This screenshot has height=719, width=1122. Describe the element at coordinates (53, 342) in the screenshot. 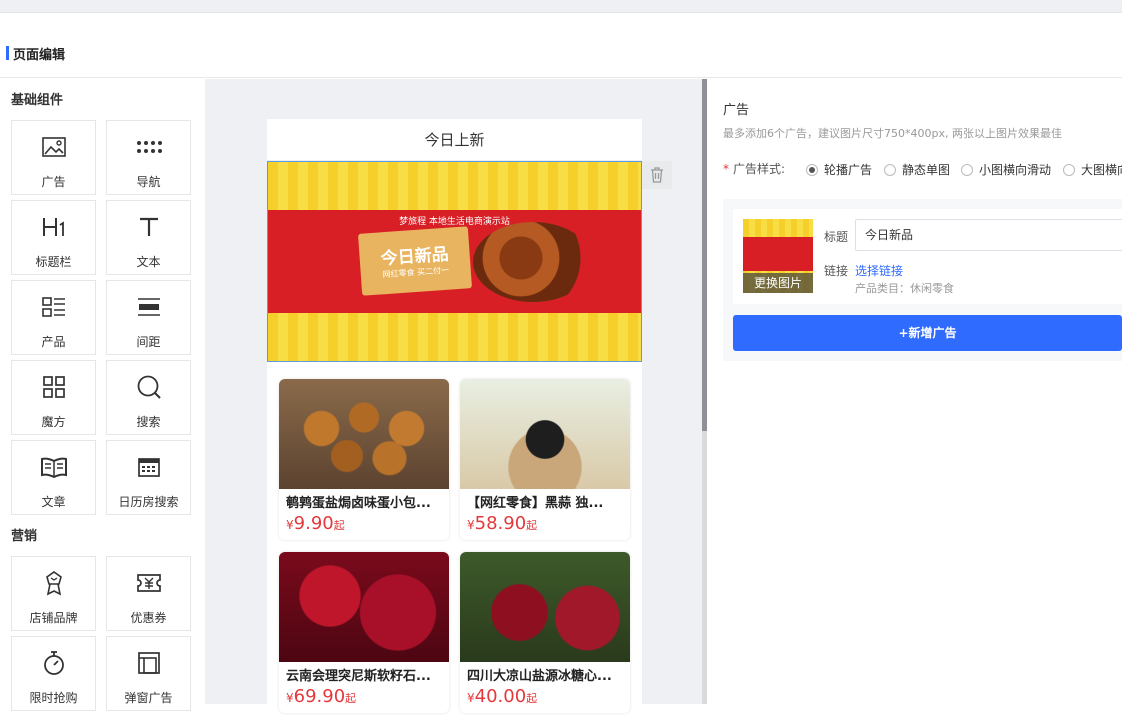

I see `component-label: 产品` at that location.